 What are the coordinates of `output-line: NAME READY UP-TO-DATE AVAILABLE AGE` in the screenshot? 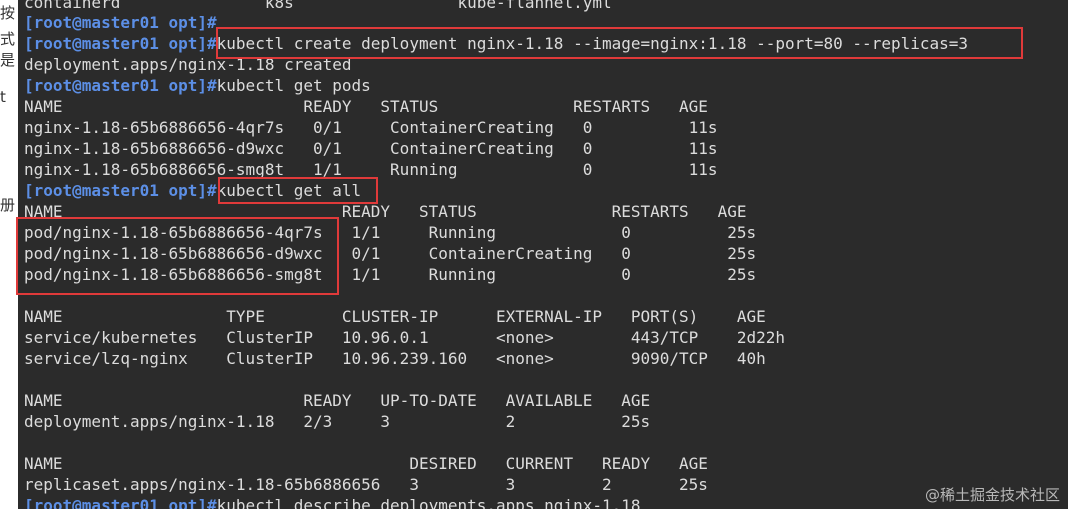 It's located at (337, 400).